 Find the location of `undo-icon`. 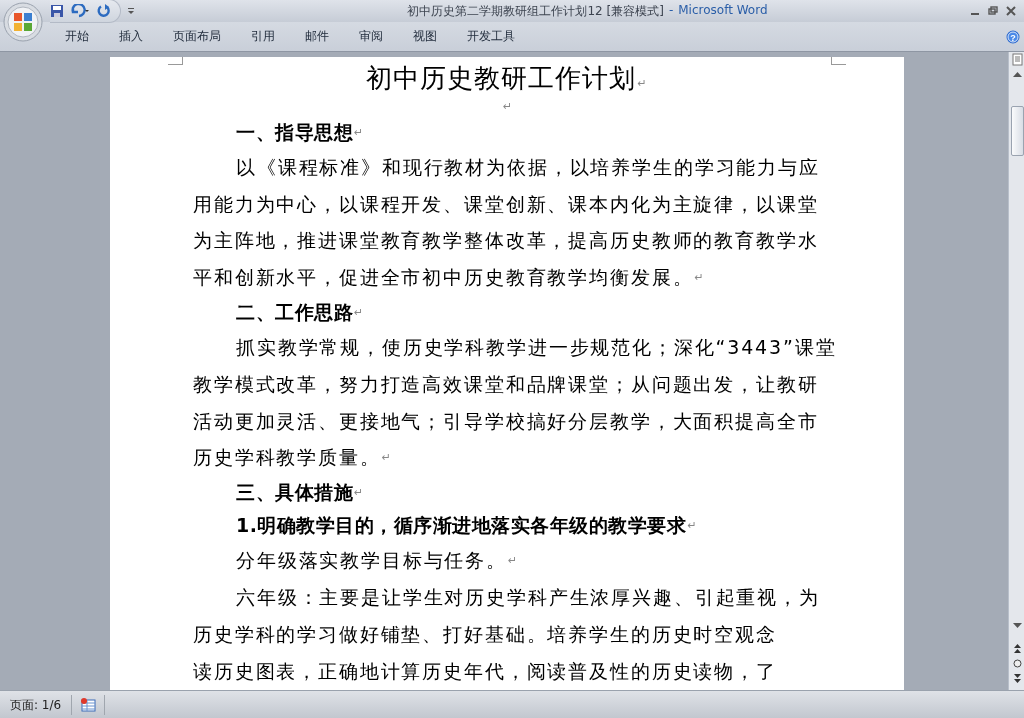

undo-icon is located at coordinates (80, 11).